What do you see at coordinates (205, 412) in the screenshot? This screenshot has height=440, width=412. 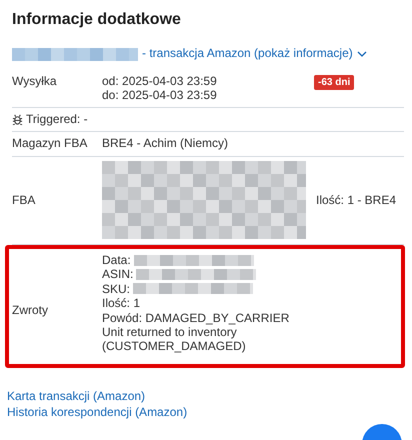 I see `footer-link: Historia korespondencji (Amazon)` at bounding box center [205, 412].